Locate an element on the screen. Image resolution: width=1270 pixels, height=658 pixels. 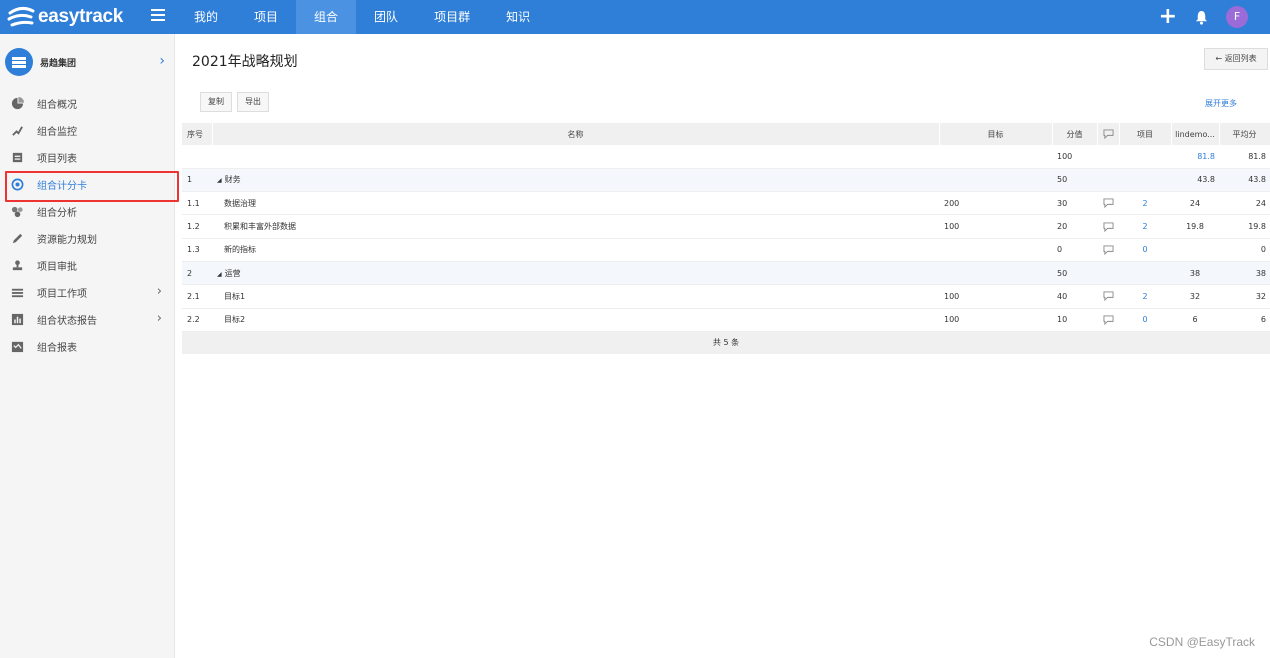
total-lindemo: 81.8 is located at coordinates (1195, 157).